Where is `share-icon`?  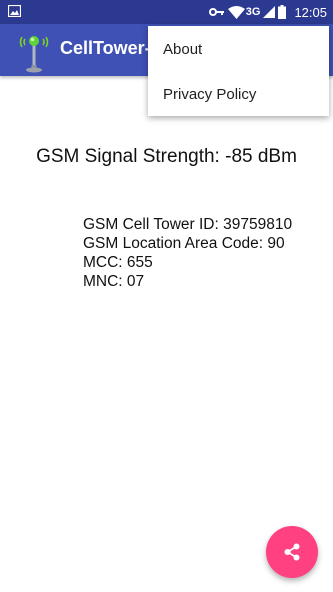 share-icon is located at coordinates (292, 552).